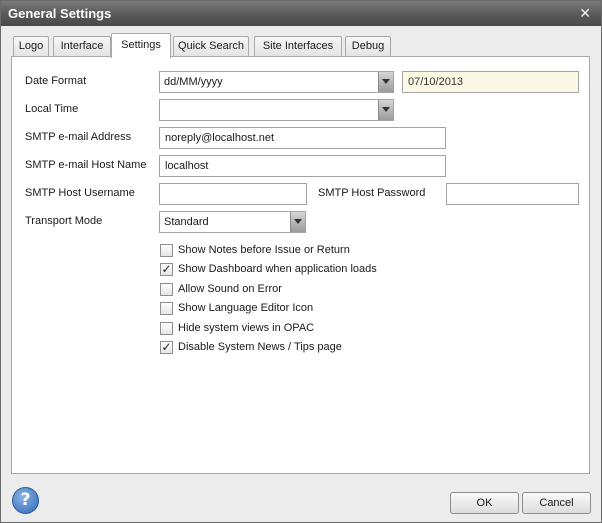 This screenshot has width=602, height=523. Describe the element at coordinates (490, 82) in the screenshot. I see `date-preview-field: 07/10/2013` at that location.